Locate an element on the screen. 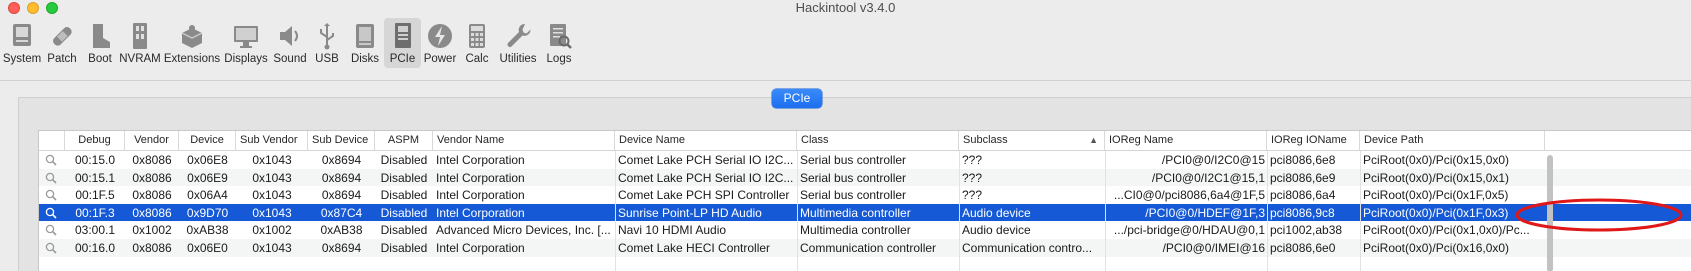 The width and height of the screenshot is (1691, 271). toolbar-patch: Patch is located at coordinates (62, 43).